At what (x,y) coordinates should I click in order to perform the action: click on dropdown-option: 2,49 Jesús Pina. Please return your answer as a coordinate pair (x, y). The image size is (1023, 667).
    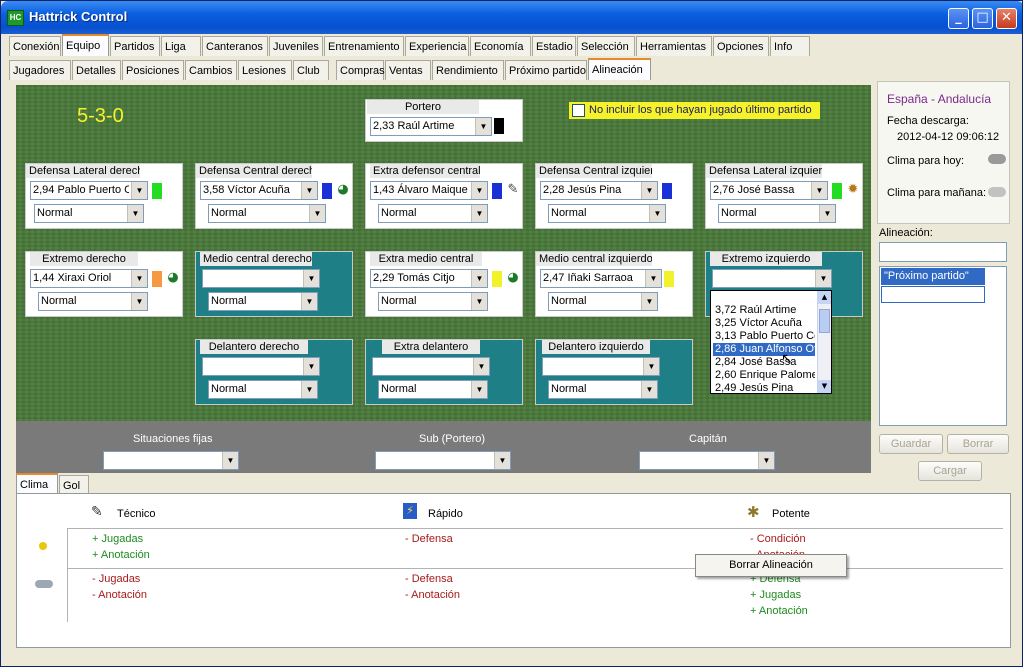
    Looking at the image, I should click on (764, 387).